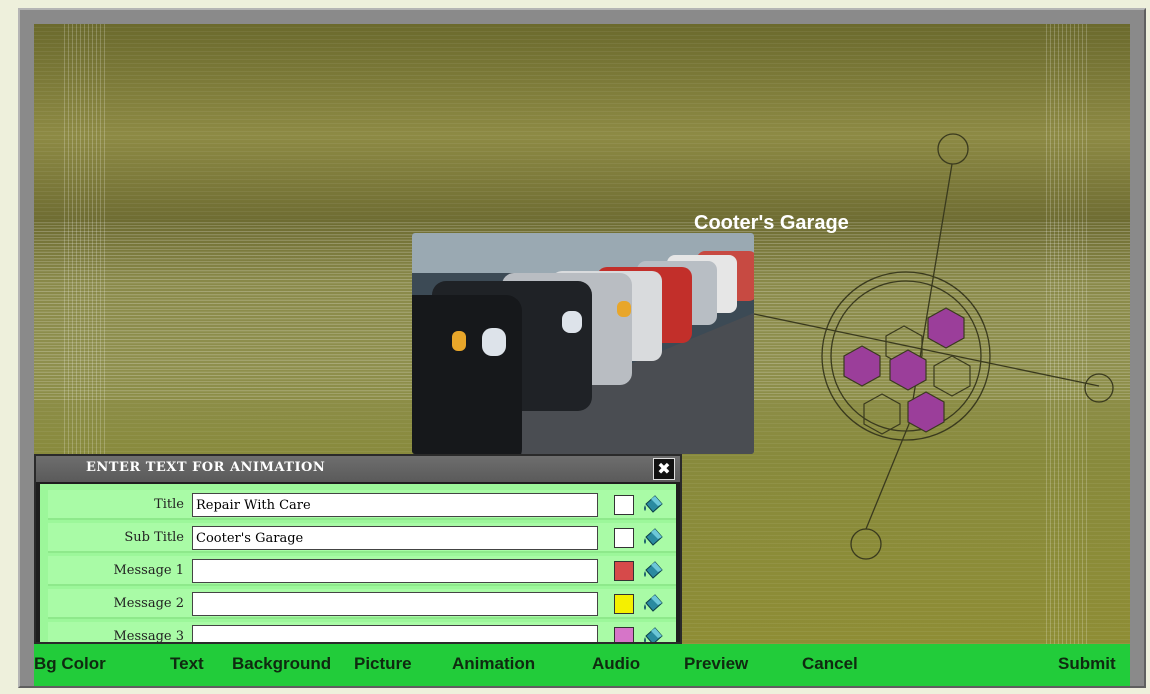 Image resolution: width=1150 pixels, height=694 pixels. What do you see at coordinates (169, 504) in the screenshot?
I see `field-label: Title` at bounding box center [169, 504].